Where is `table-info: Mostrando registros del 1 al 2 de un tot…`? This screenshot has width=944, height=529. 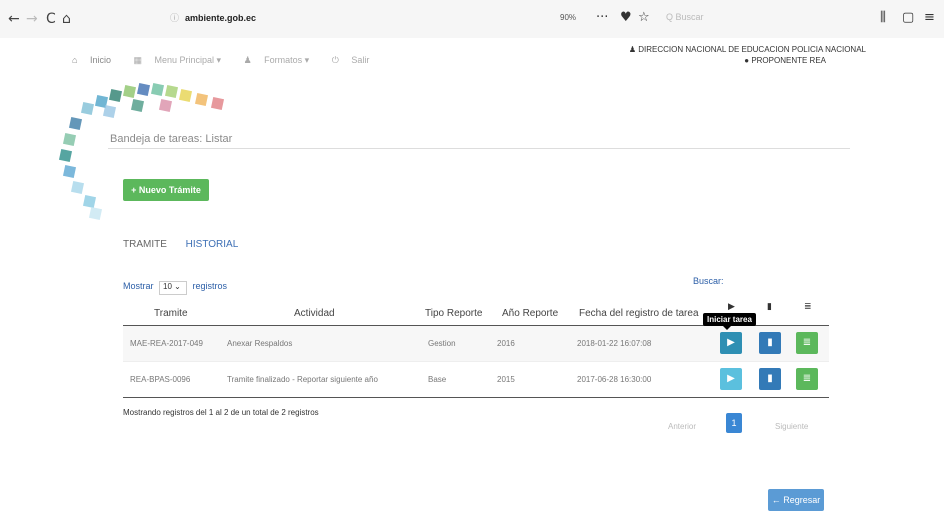
table-info: Mostrando registros del 1 al 2 de un tot… is located at coordinates (221, 412).